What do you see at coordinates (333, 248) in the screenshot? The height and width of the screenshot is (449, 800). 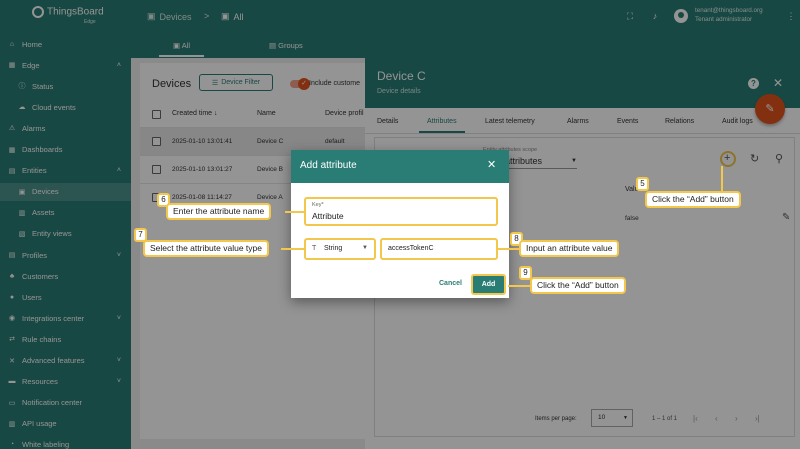 I see `type-value: String` at bounding box center [333, 248].